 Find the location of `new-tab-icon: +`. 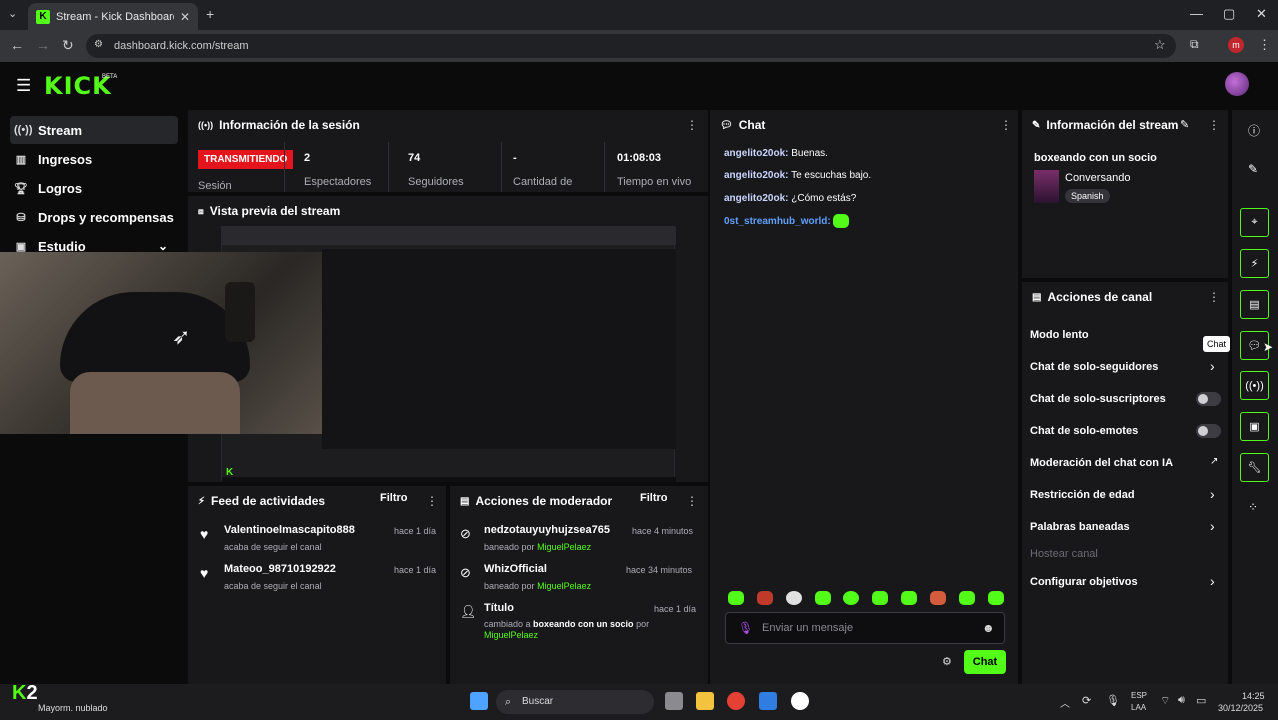

new-tab-icon: + is located at coordinates (210, 14).